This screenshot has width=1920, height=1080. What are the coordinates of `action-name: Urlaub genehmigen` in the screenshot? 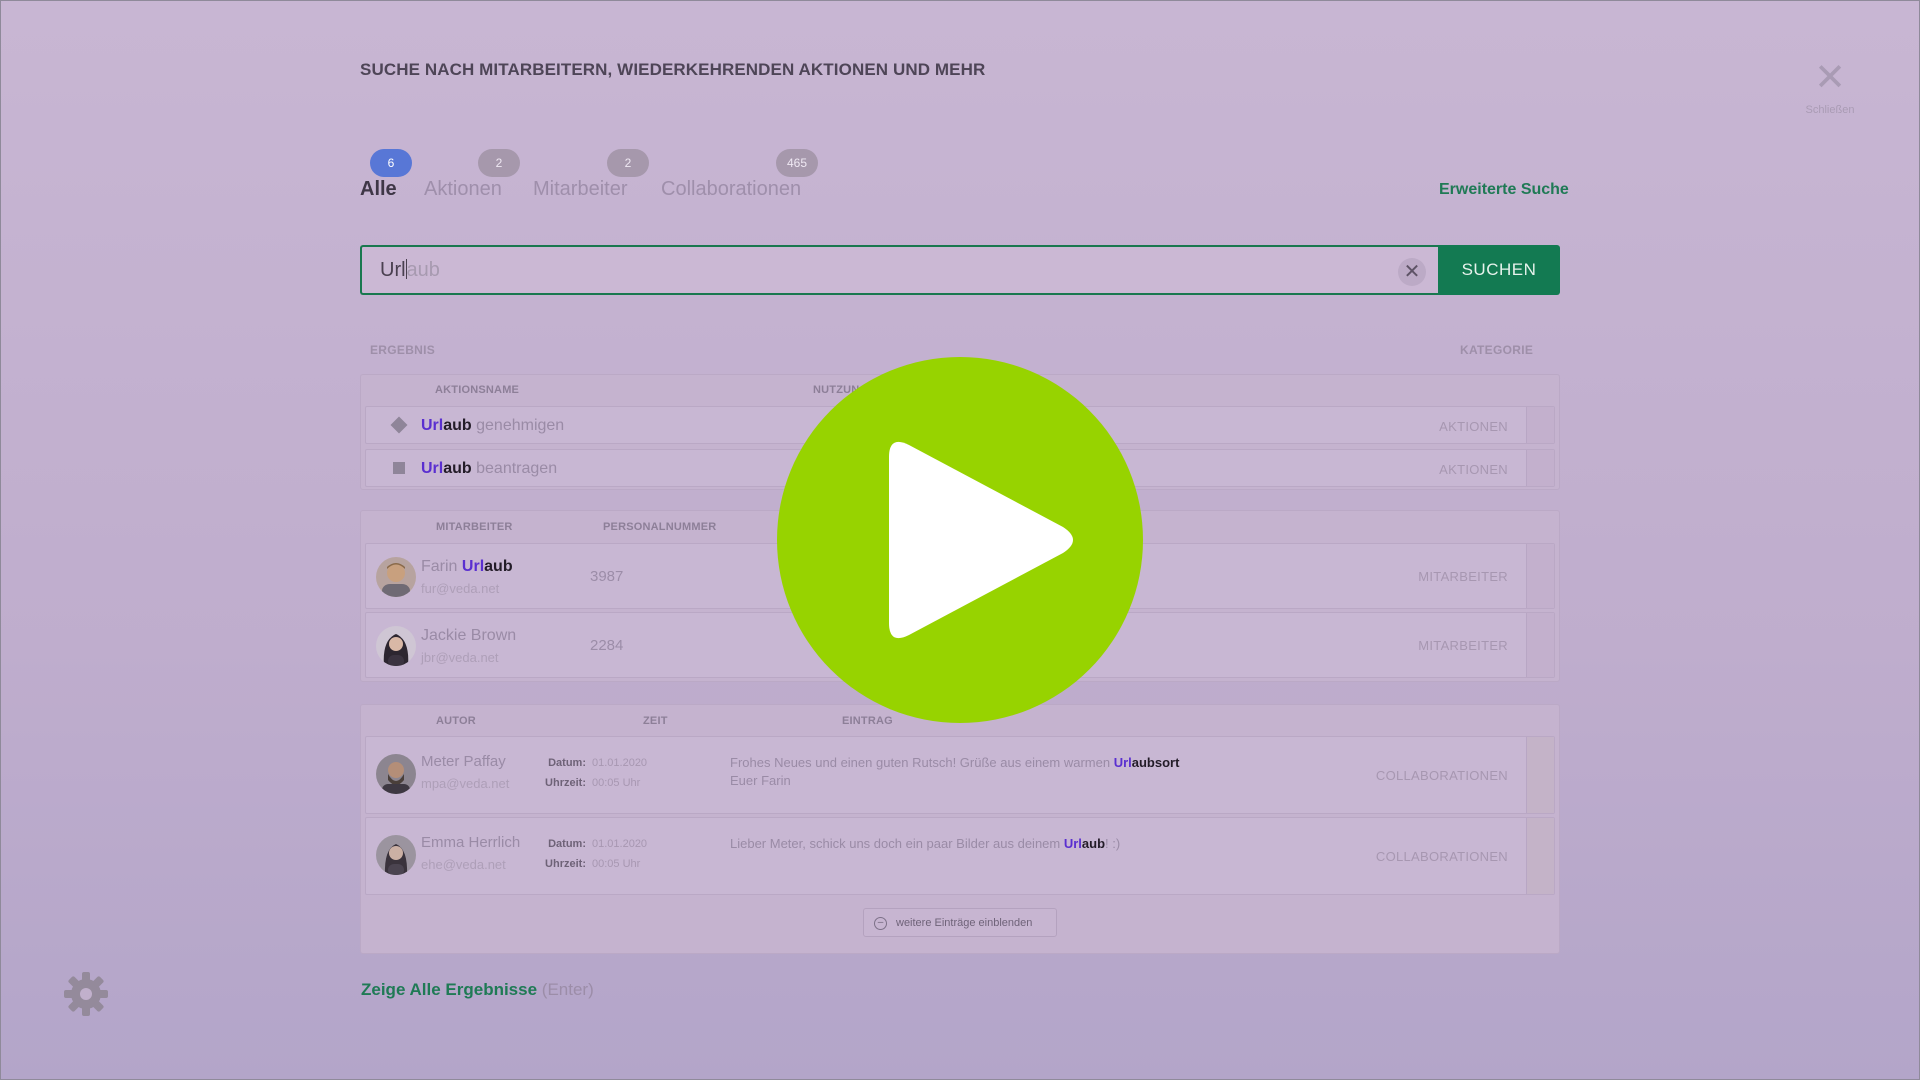 It's located at (493, 425).